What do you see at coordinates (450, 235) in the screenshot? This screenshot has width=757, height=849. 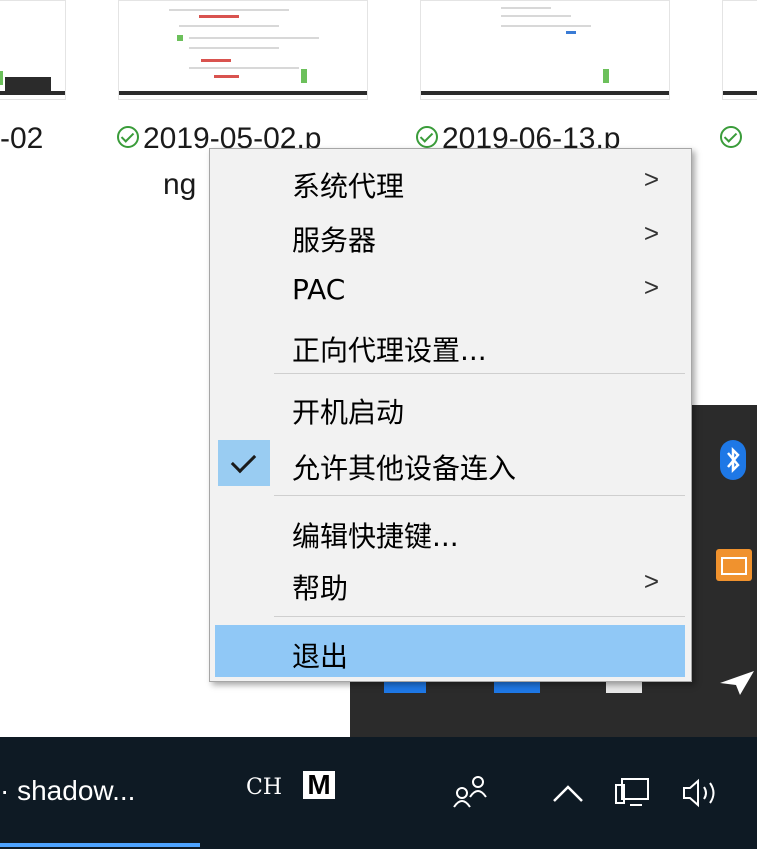 I see `menu-item-servers: 服务器 >` at bounding box center [450, 235].